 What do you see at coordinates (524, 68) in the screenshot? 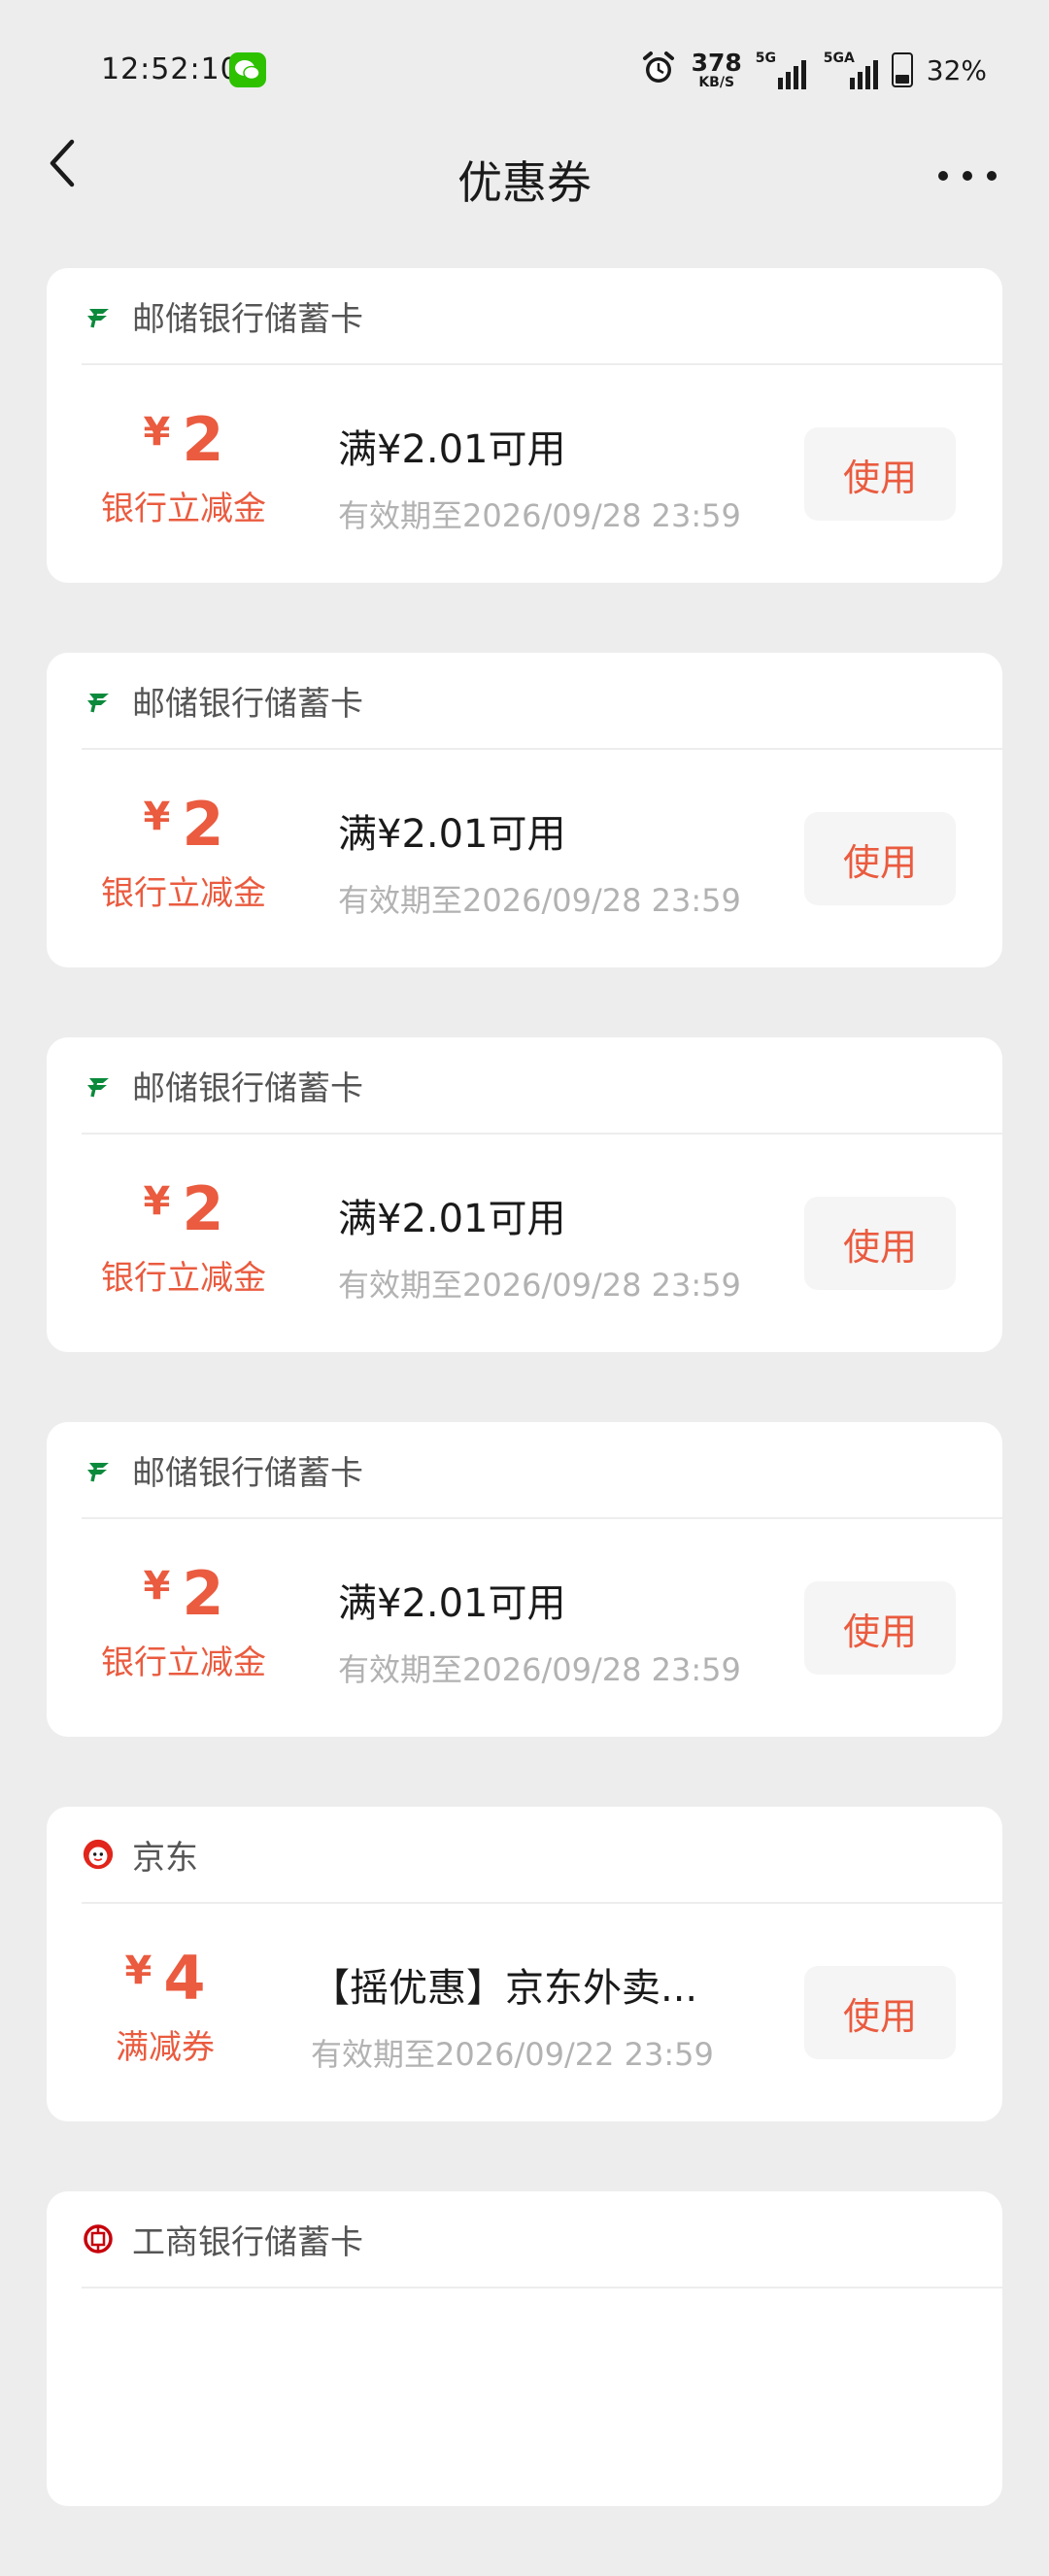
I see `status-bar: 12:52:10 378 KB/S 5G 5GA 32%` at bounding box center [524, 68].